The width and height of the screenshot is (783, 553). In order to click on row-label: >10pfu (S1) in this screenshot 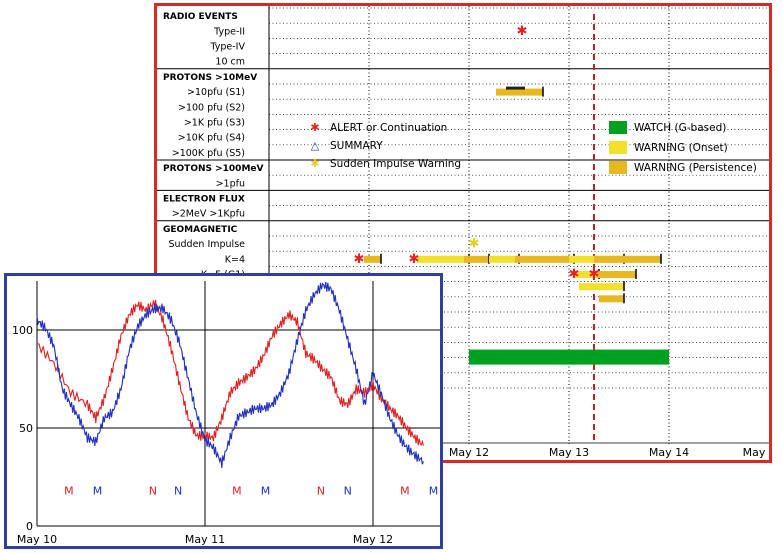, I will do `click(216, 92)`.